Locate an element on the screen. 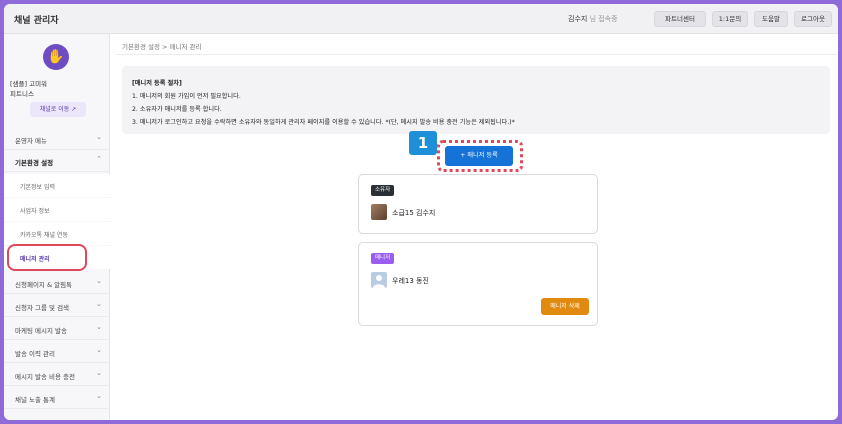 The height and width of the screenshot is (424, 842). member-name: 소급15 김수지 is located at coordinates (414, 213).